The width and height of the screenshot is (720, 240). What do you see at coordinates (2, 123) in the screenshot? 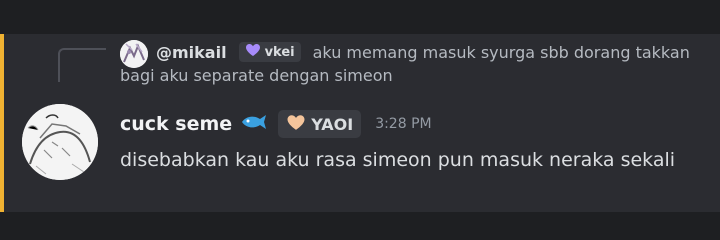
I see `mention-highlight-bar` at bounding box center [2, 123].